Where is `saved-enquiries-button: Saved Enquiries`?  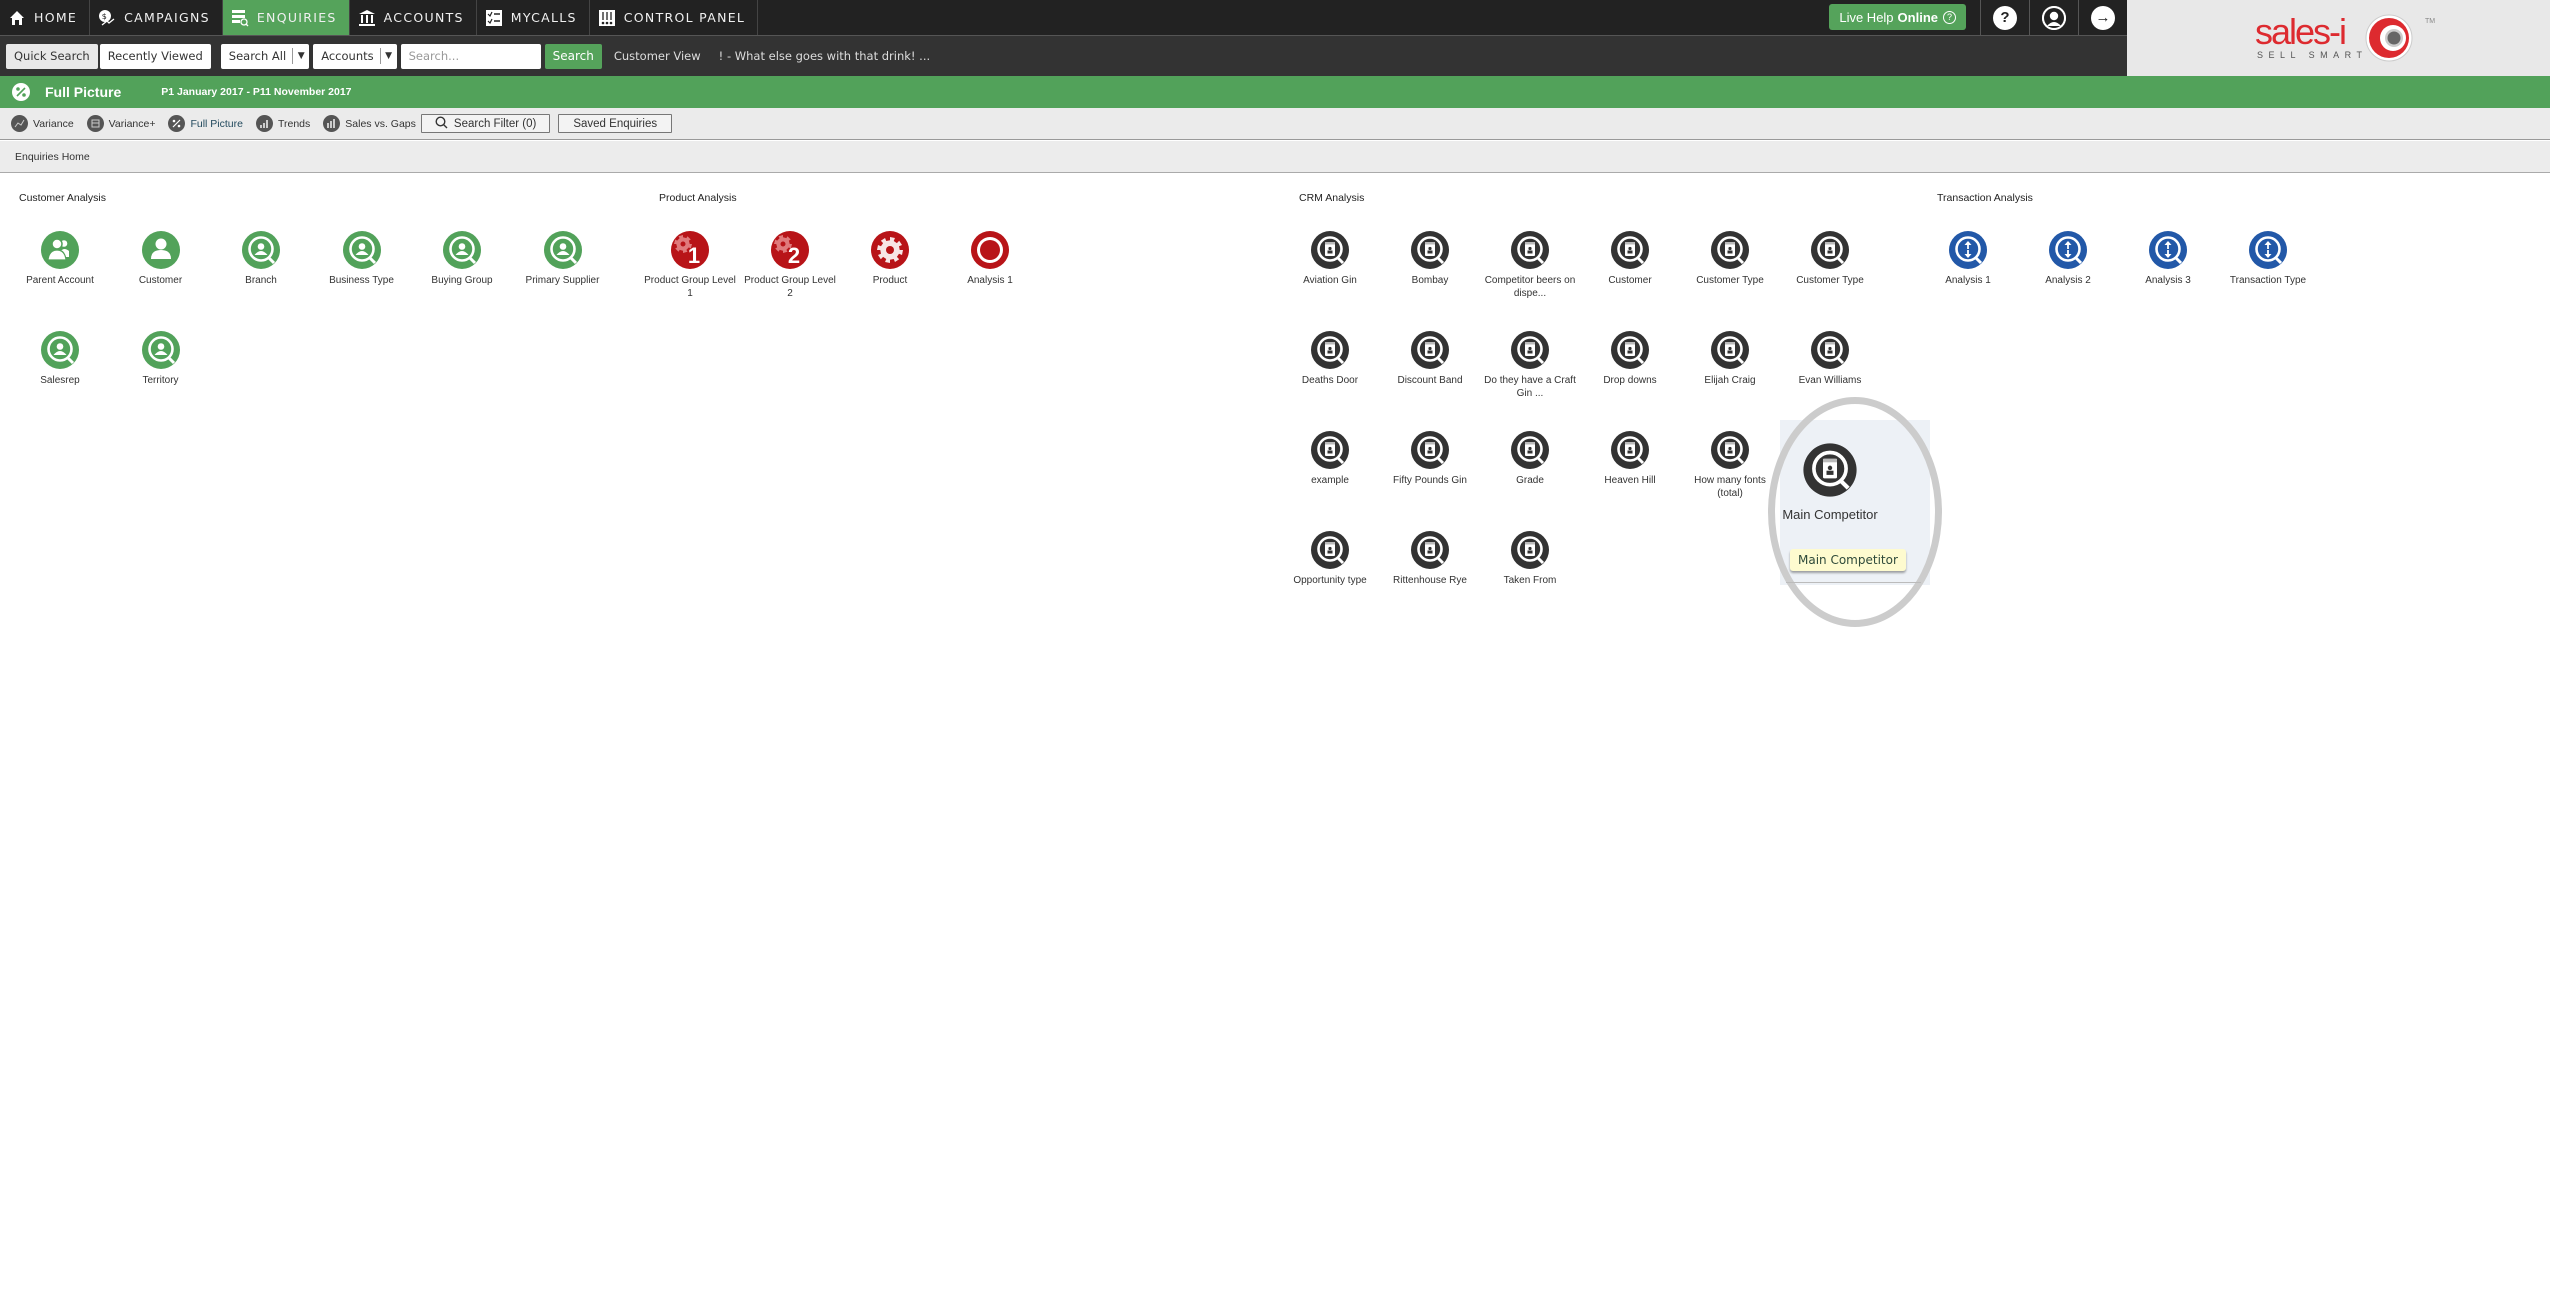
saved-enquiries-button: Saved Enquiries is located at coordinates (615, 123).